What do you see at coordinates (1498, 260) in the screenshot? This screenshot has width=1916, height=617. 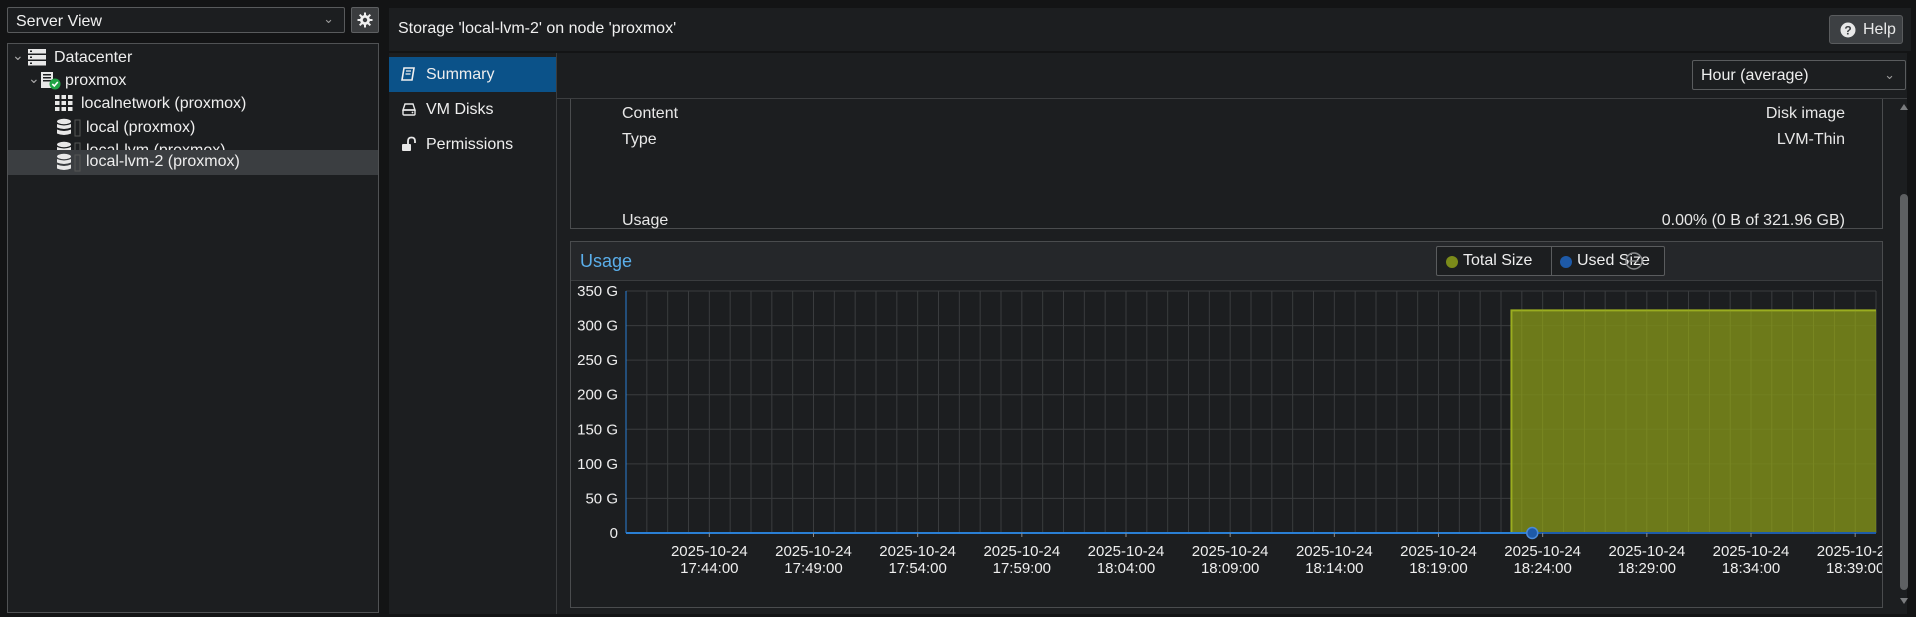 I see `legend-label: Total Size` at bounding box center [1498, 260].